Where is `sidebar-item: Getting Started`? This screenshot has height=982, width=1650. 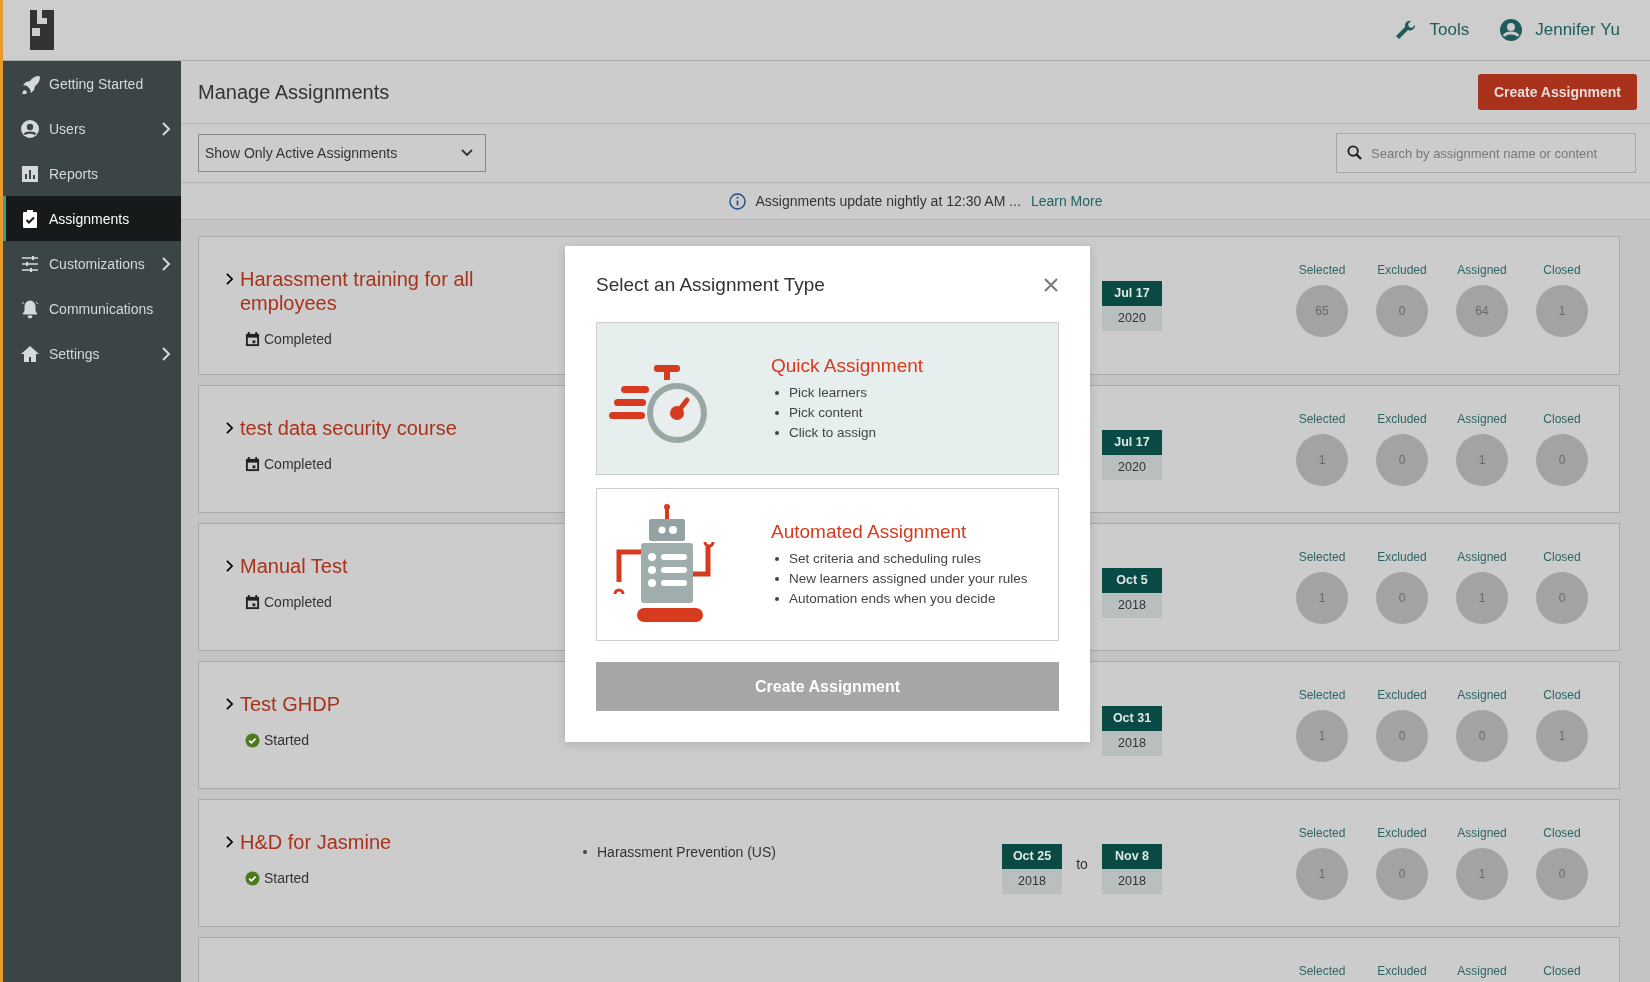 sidebar-item: Getting Started is located at coordinates (92, 83).